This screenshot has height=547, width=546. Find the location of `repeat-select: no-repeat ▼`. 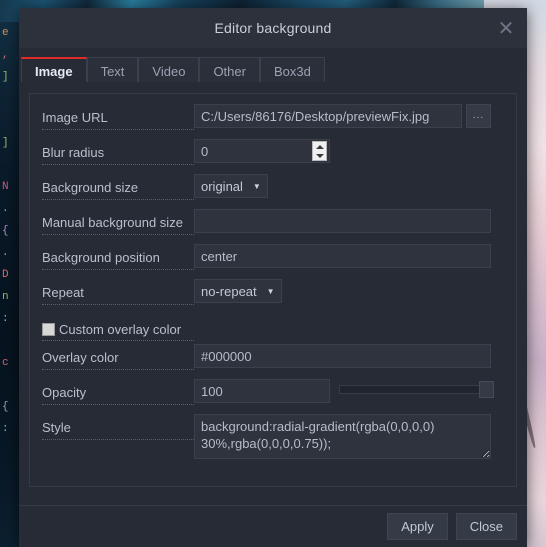

repeat-select: no-repeat ▼ is located at coordinates (238, 291).